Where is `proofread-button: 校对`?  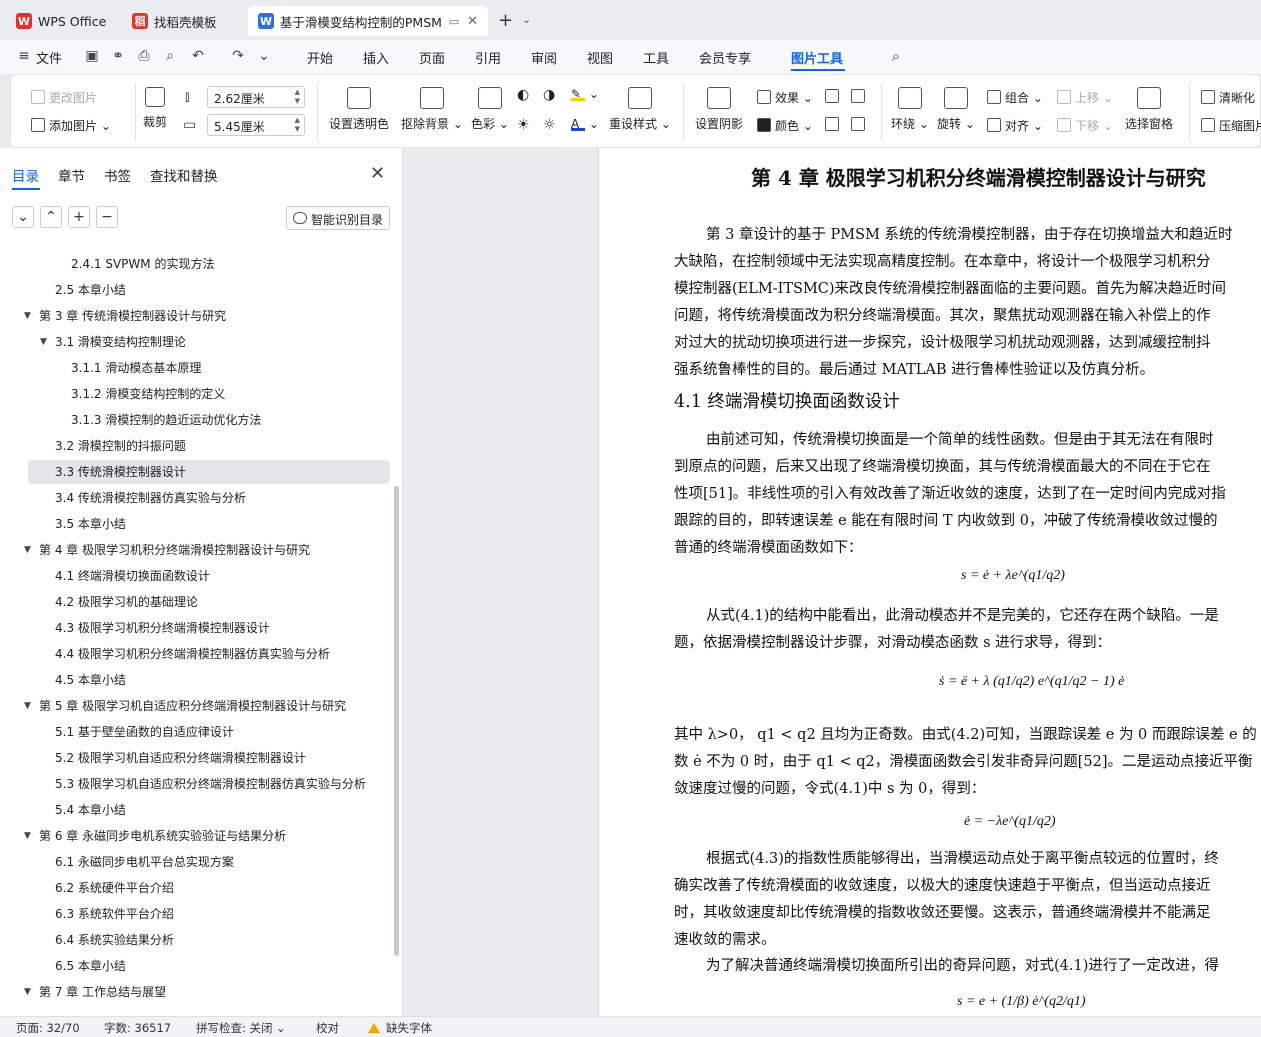 proofread-button: 校对 is located at coordinates (327, 1028).